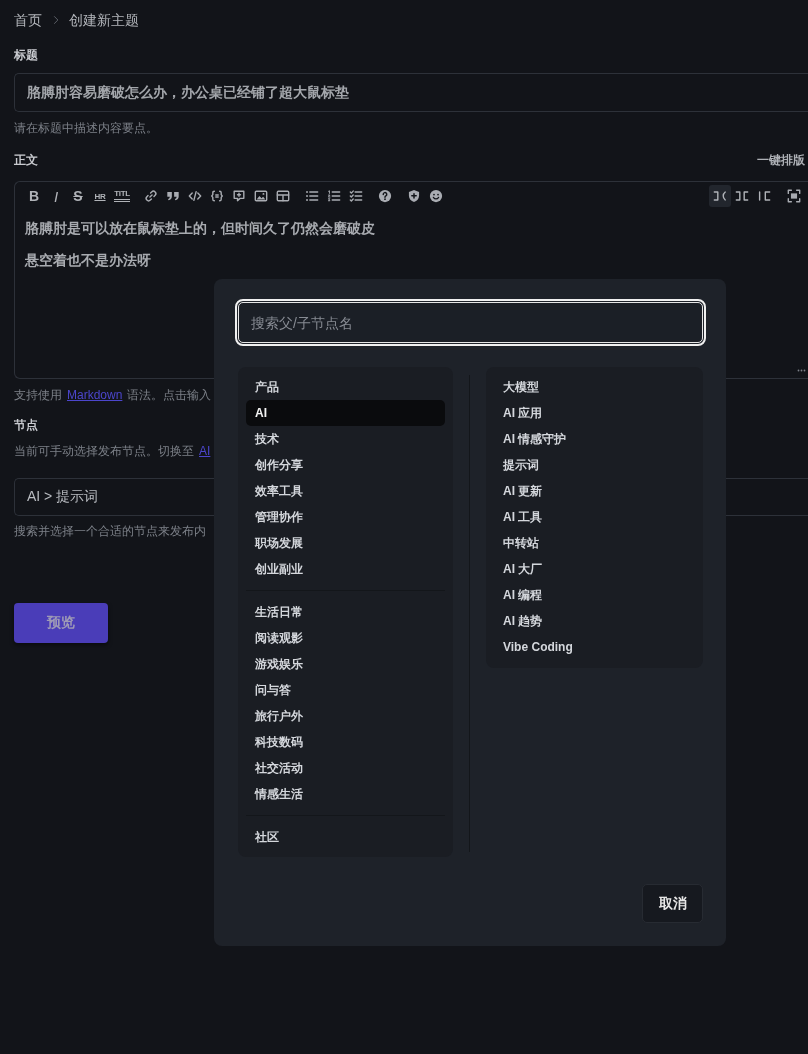 Image resolution: width=808 pixels, height=1054 pixels. What do you see at coordinates (26, 55) in the screenshot?
I see `field-label: 标题` at bounding box center [26, 55].